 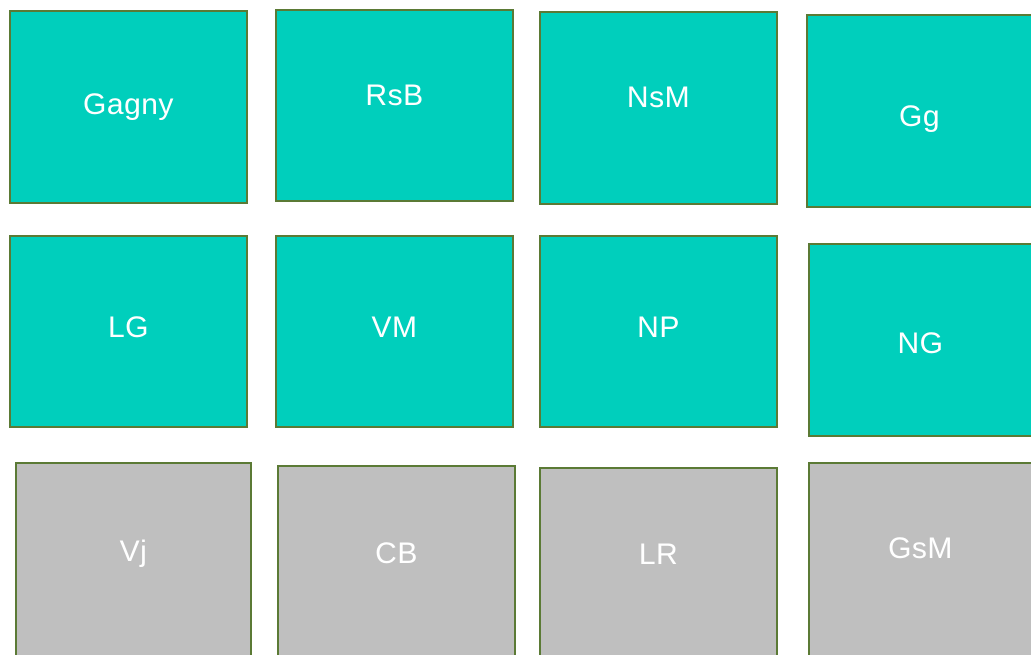 I want to click on tile-vm: VM, so click(x=394, y=331).